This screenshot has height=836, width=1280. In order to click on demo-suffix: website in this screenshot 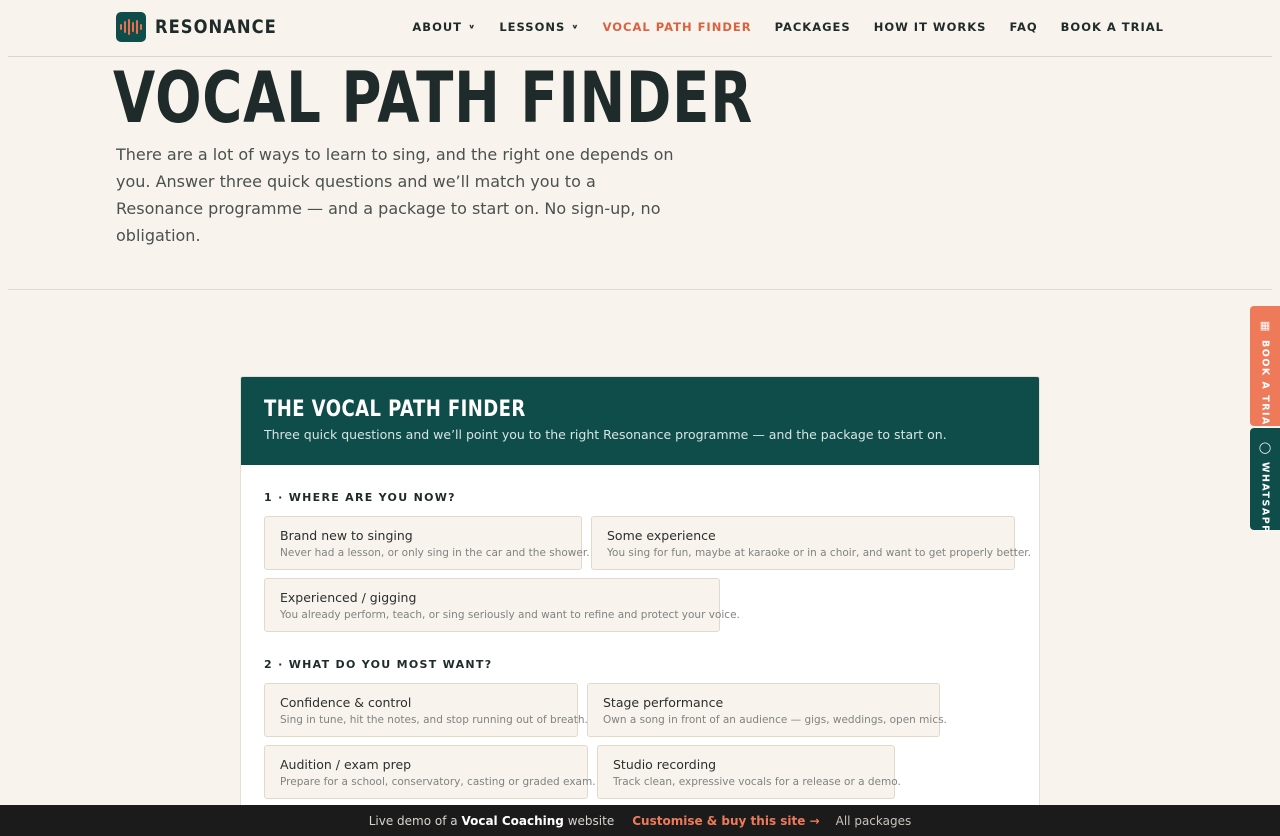, I will do `click(591, 820)`.